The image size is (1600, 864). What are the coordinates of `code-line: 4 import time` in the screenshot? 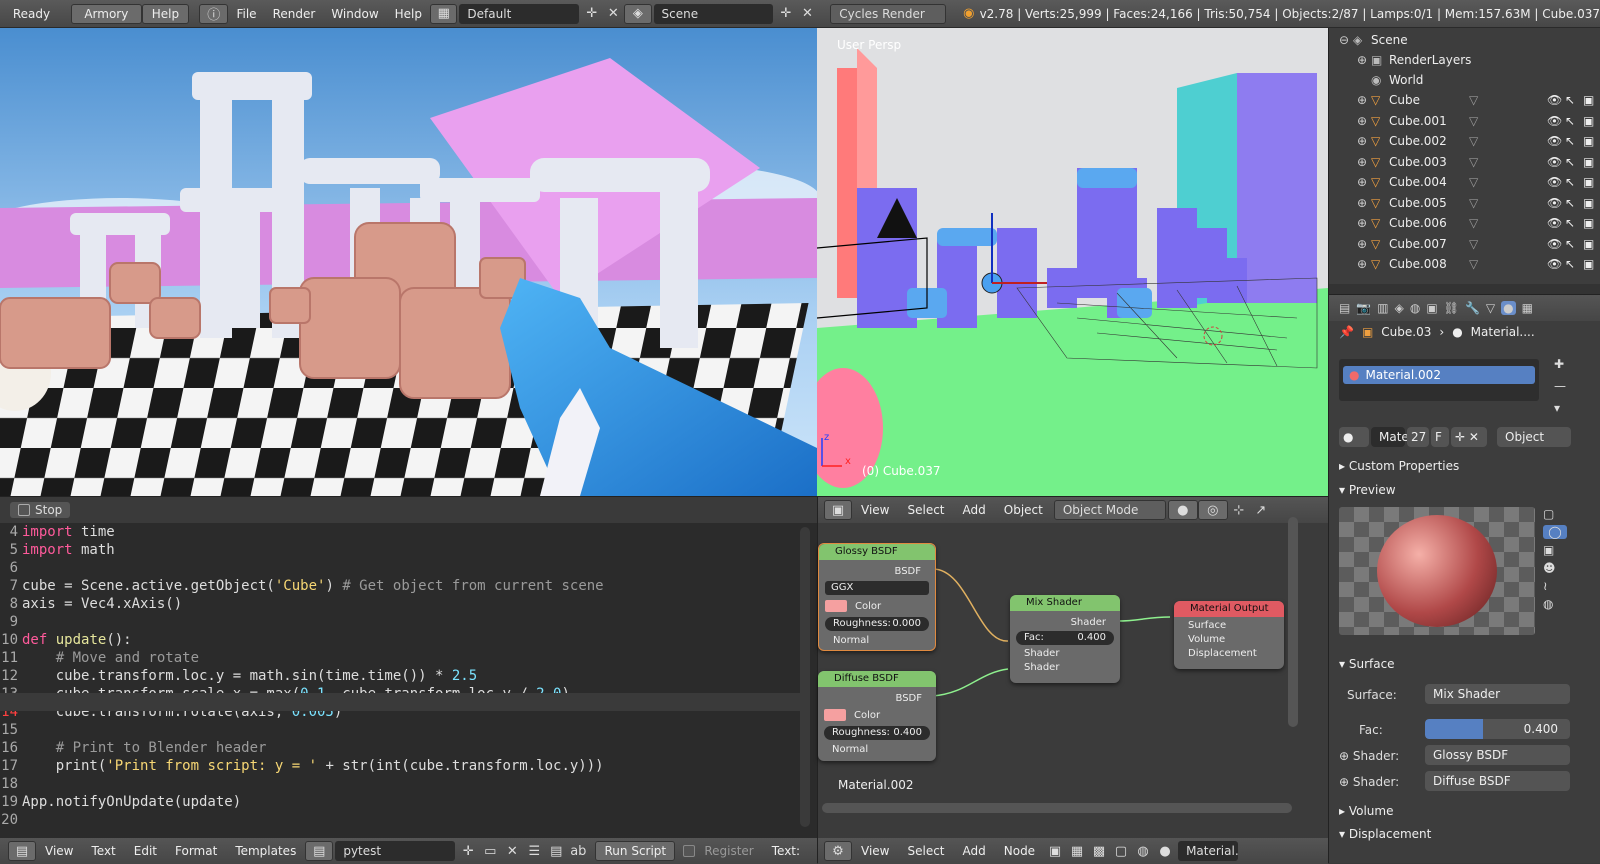 It's located at (400, 532).